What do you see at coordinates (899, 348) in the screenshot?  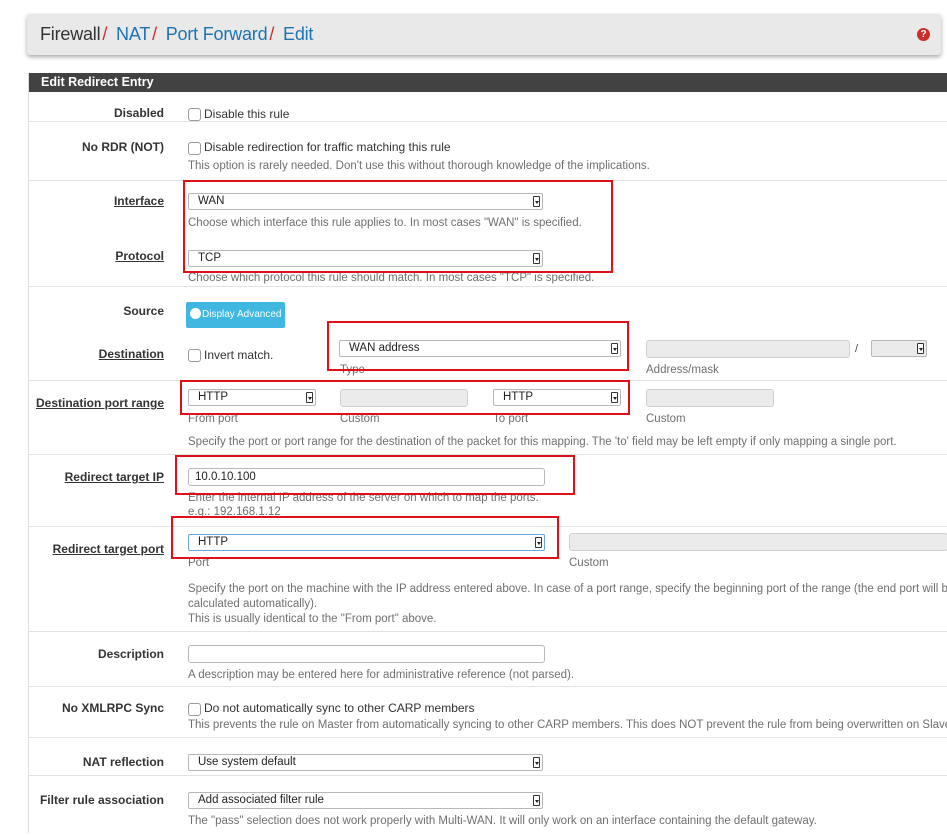 I see `destination-mask-select` at bounding box center [899, 348].